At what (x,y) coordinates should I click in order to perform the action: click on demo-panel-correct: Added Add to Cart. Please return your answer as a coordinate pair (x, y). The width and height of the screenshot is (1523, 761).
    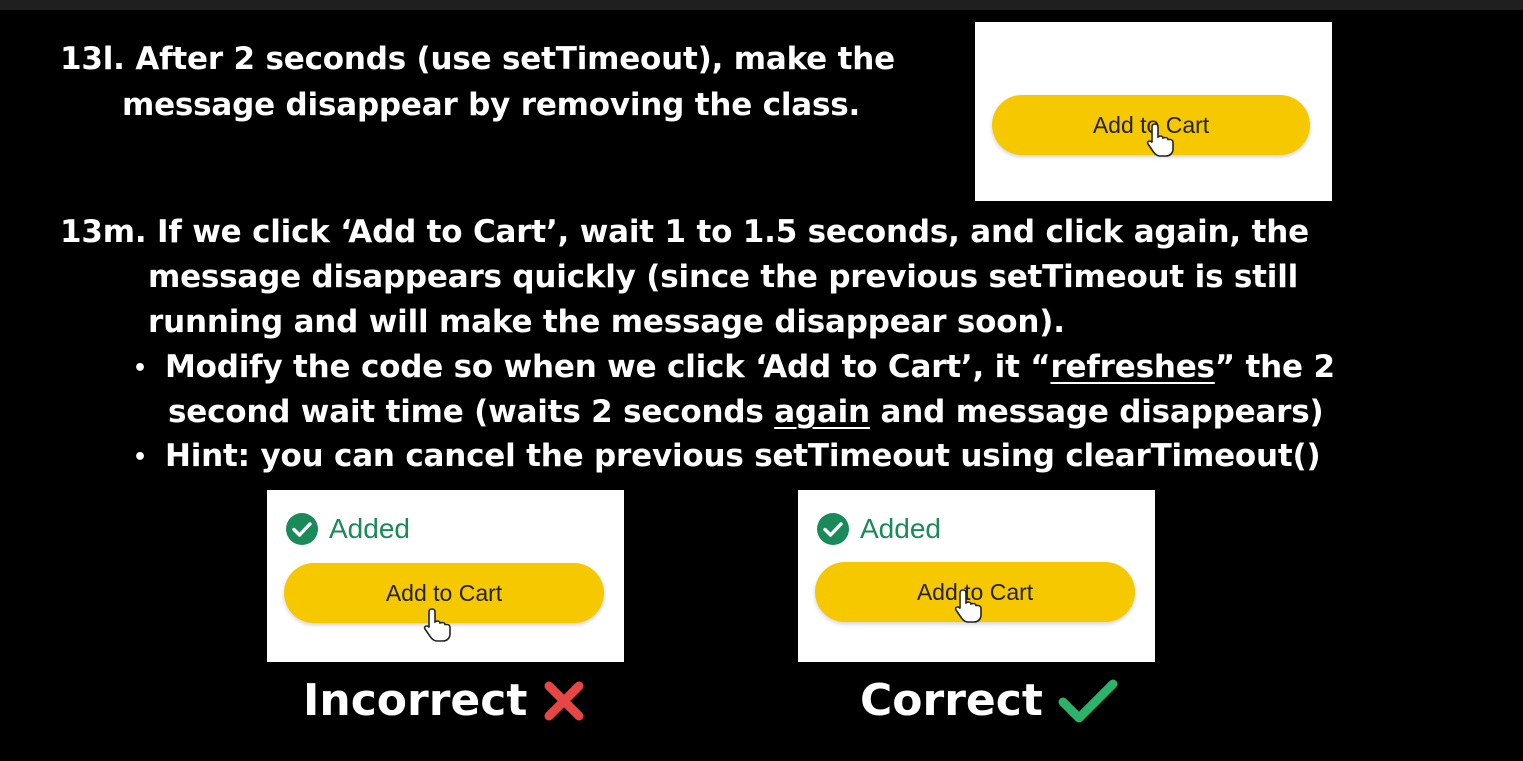
    Looking at the image, I should click on (976, 576).